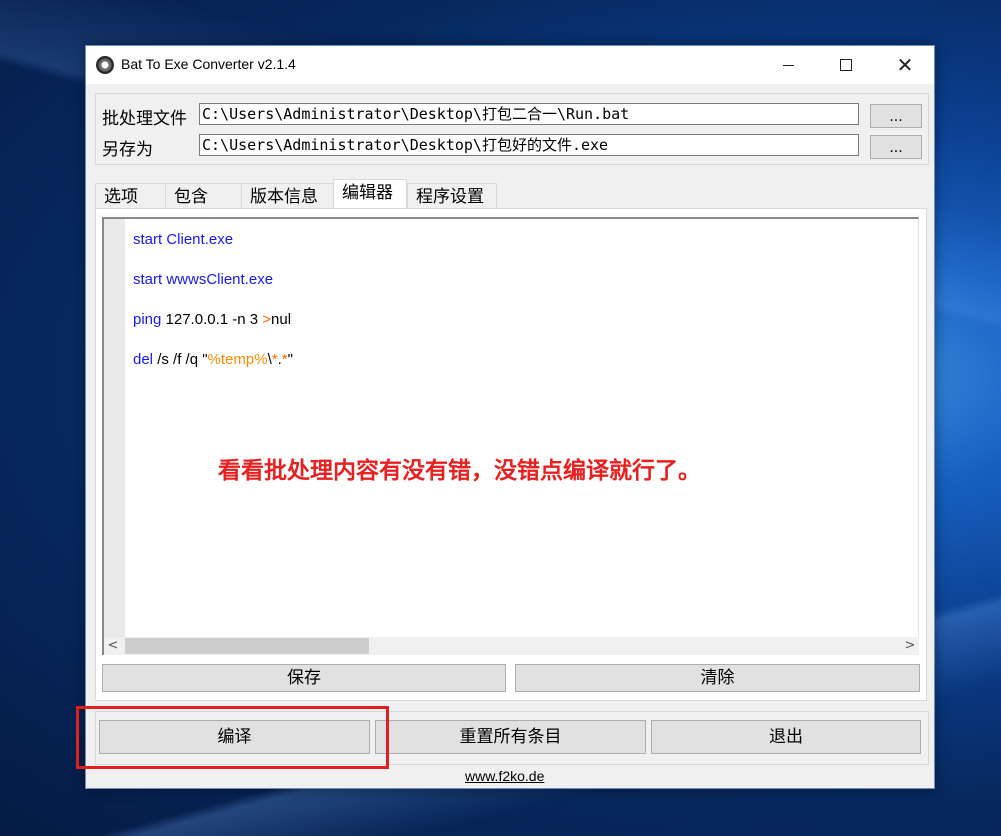 The width and height of the screenshot is (1001, 836). Describe the element at coordinates (105, 65) in the screenshot. I see `app-gear-icon` at that location.